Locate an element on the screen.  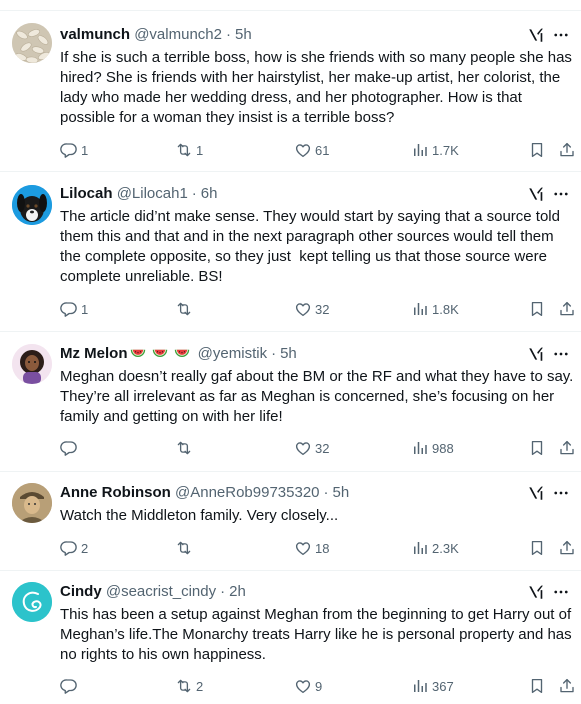
repost-button: 1 is located at coordinates (189, 150).